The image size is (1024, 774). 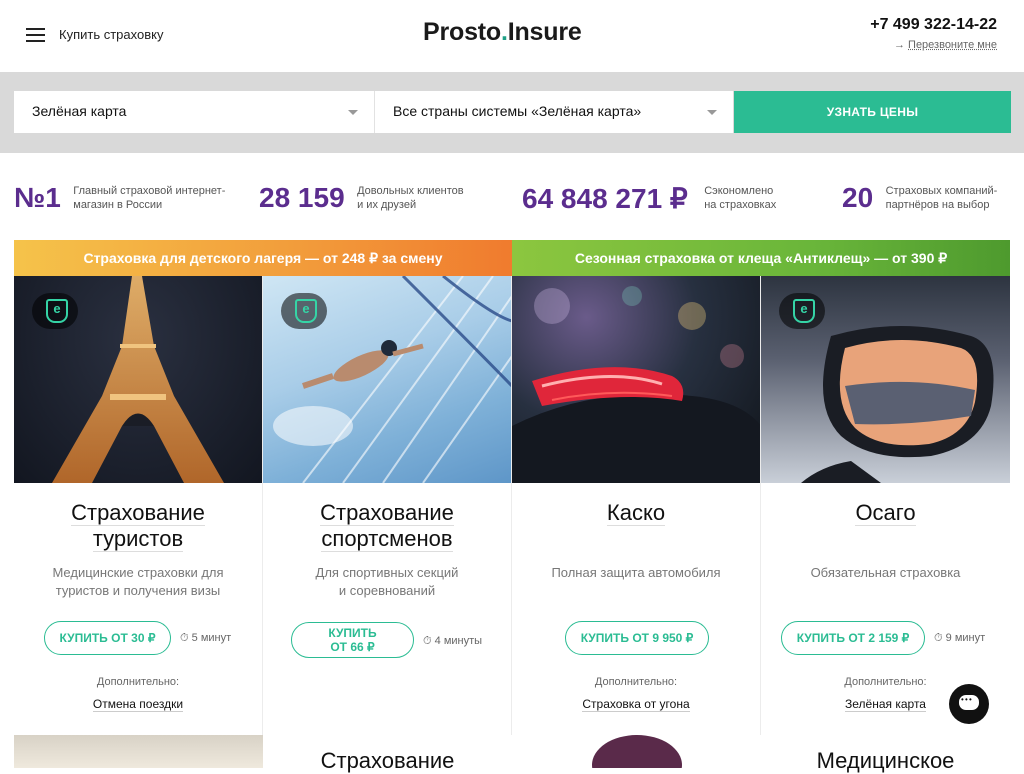 What do you see at coordinates (111, 34) in the screenshot?
I see `buy-insurance-link: Купить страховку` at bounding box center [111, 34].